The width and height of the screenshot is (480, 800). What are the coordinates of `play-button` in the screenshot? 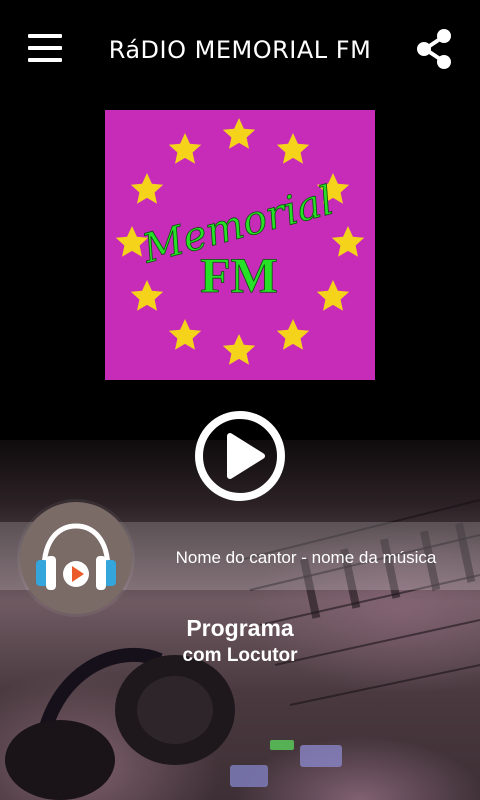 It's located at (240, 456).